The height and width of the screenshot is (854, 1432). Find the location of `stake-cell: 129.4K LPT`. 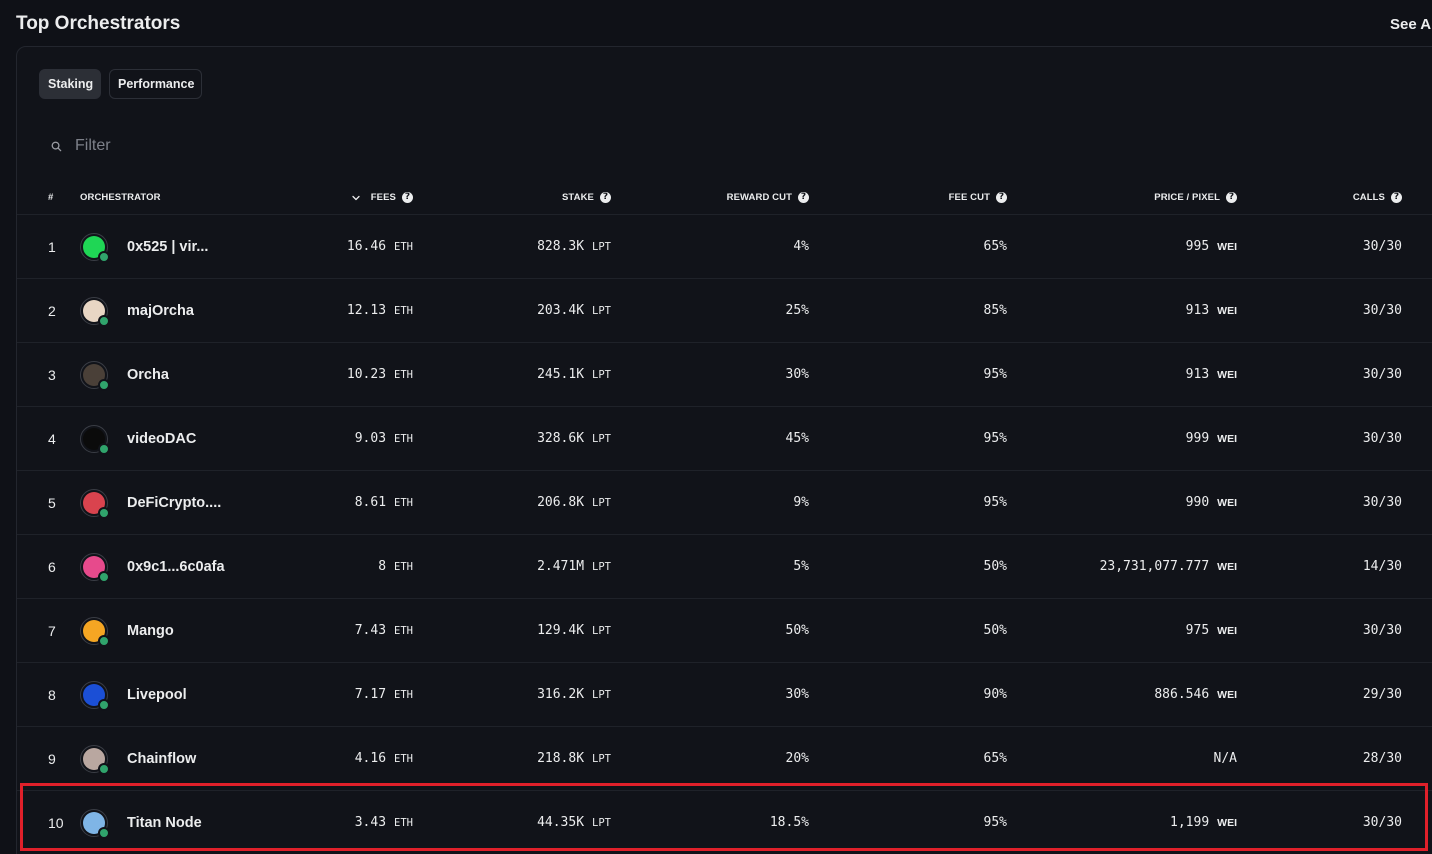

stake-cell: 129.4K LPT is located at coordinates (534, 630).